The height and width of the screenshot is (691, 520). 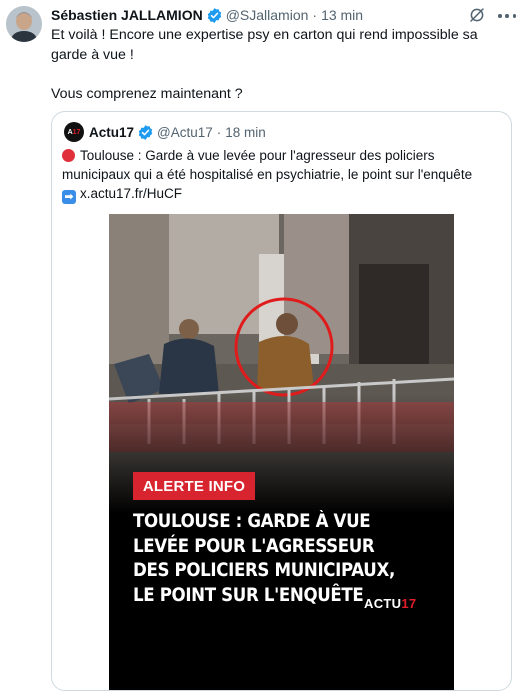 I want to click on quote-time: 18 min, so click(x=245, y=132).